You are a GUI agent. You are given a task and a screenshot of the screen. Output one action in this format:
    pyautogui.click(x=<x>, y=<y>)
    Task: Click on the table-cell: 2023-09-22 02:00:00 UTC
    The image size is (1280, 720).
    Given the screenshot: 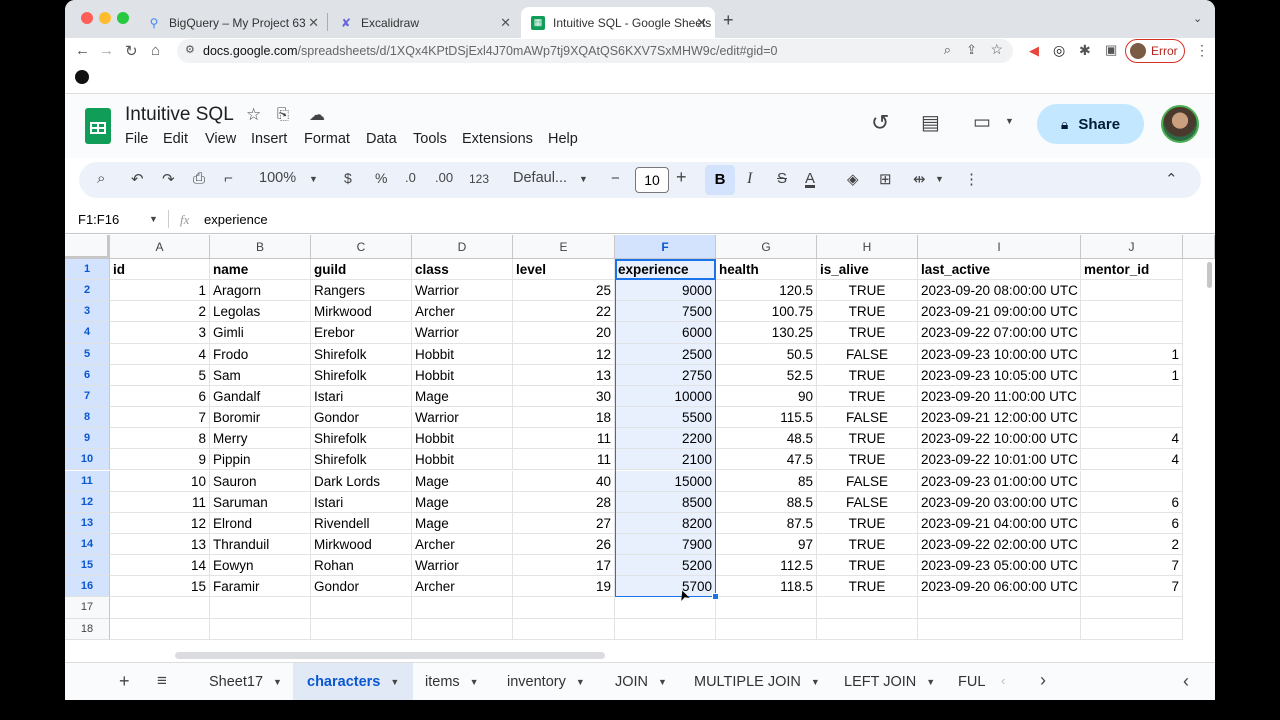 What is the action you would take?
    pyautogui.click(x=999, y=544)
    